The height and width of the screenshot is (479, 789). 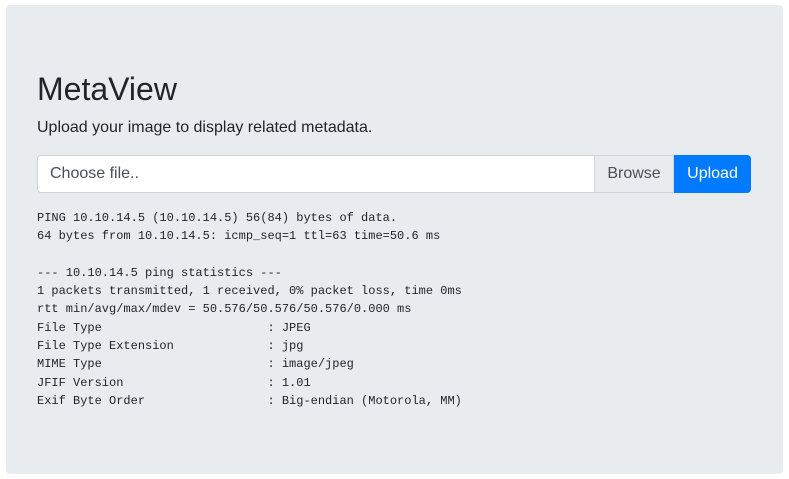 I want to click on upload-button: Upload, so click(x=712, y=174).